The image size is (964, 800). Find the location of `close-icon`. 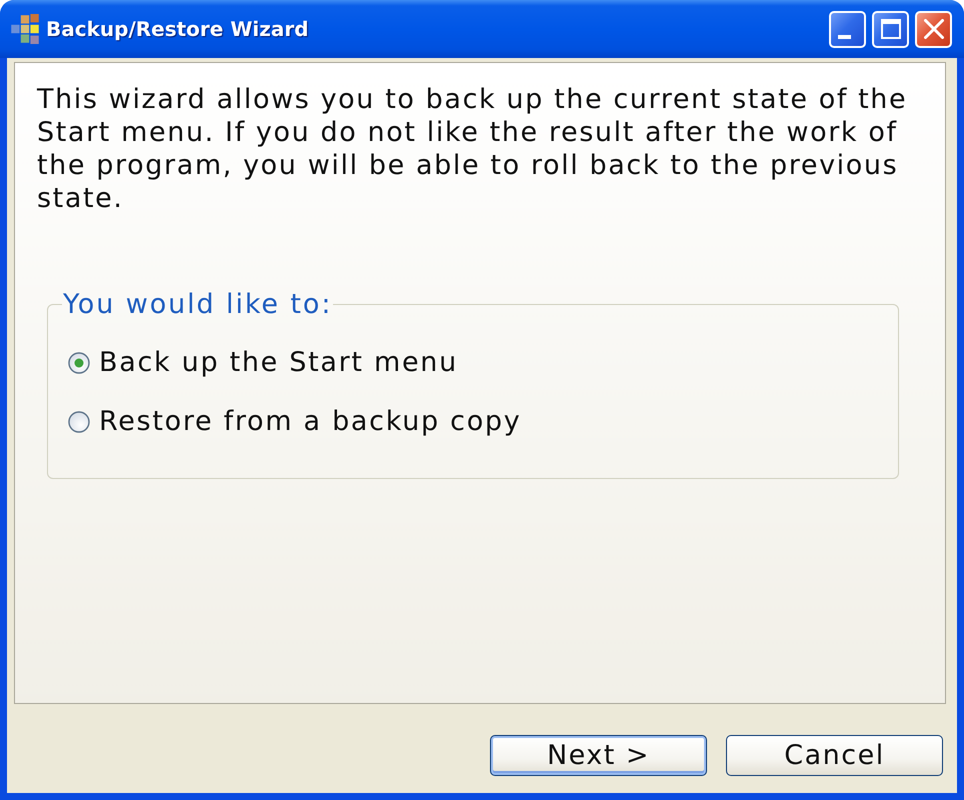

close-icon is located at coordinates (934, 29).